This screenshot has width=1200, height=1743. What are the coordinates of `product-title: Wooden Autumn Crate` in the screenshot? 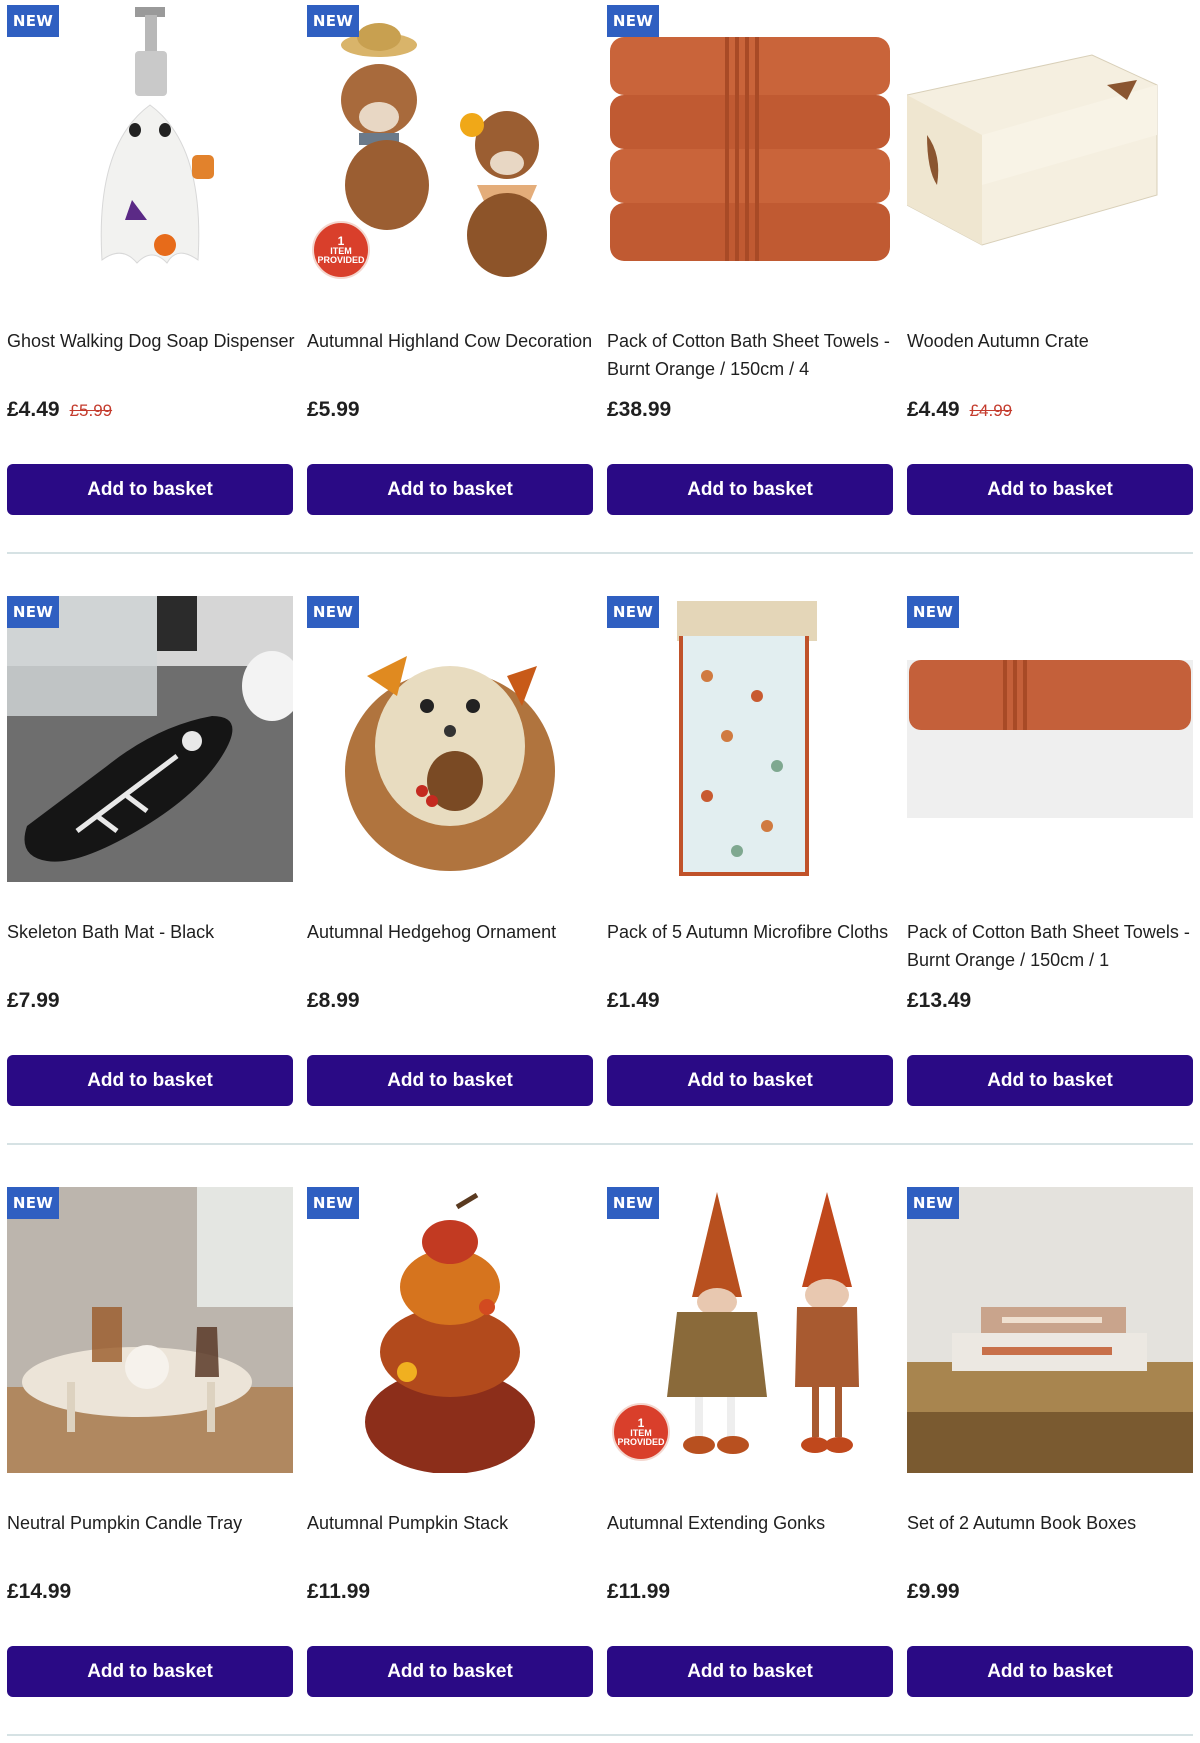 It's located at (1052, 341).